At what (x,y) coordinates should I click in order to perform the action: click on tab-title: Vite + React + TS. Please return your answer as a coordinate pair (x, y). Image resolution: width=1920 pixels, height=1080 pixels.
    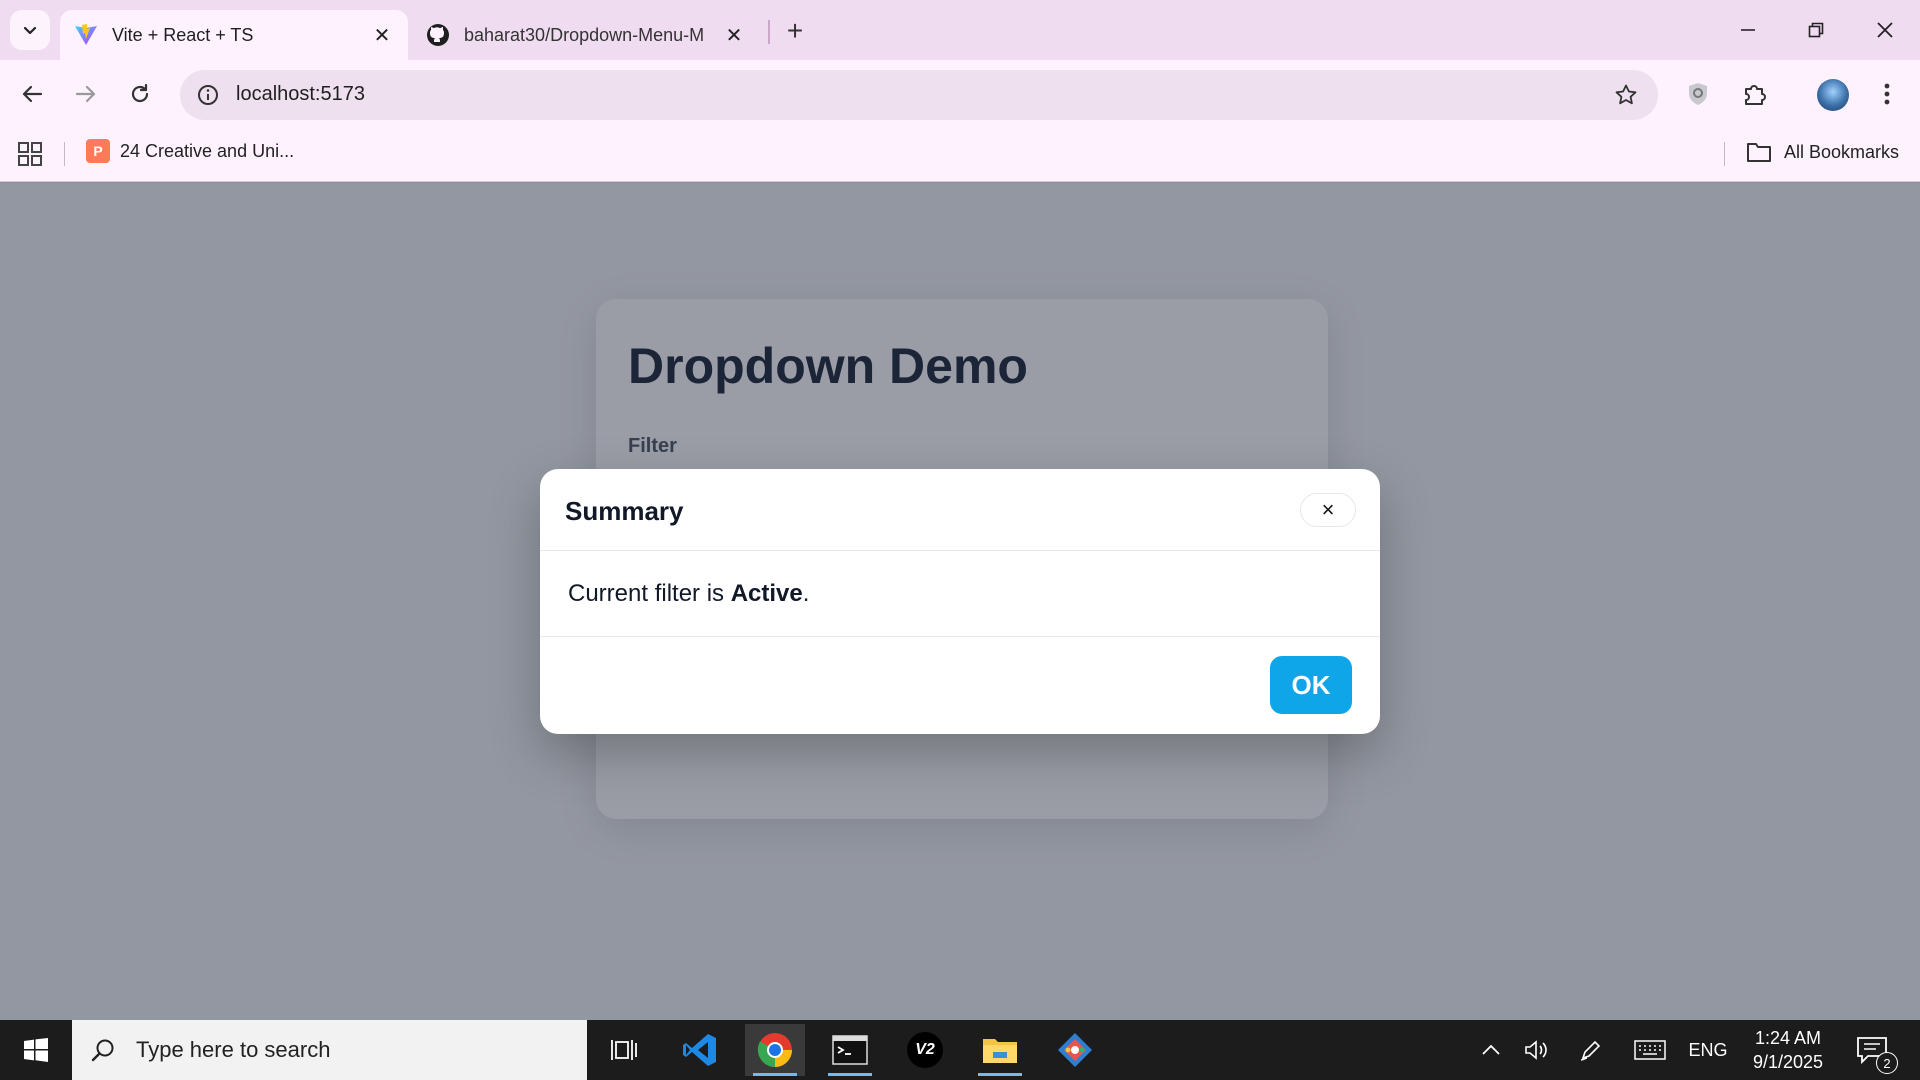
    Looking at the image, I should click on (183, 34).